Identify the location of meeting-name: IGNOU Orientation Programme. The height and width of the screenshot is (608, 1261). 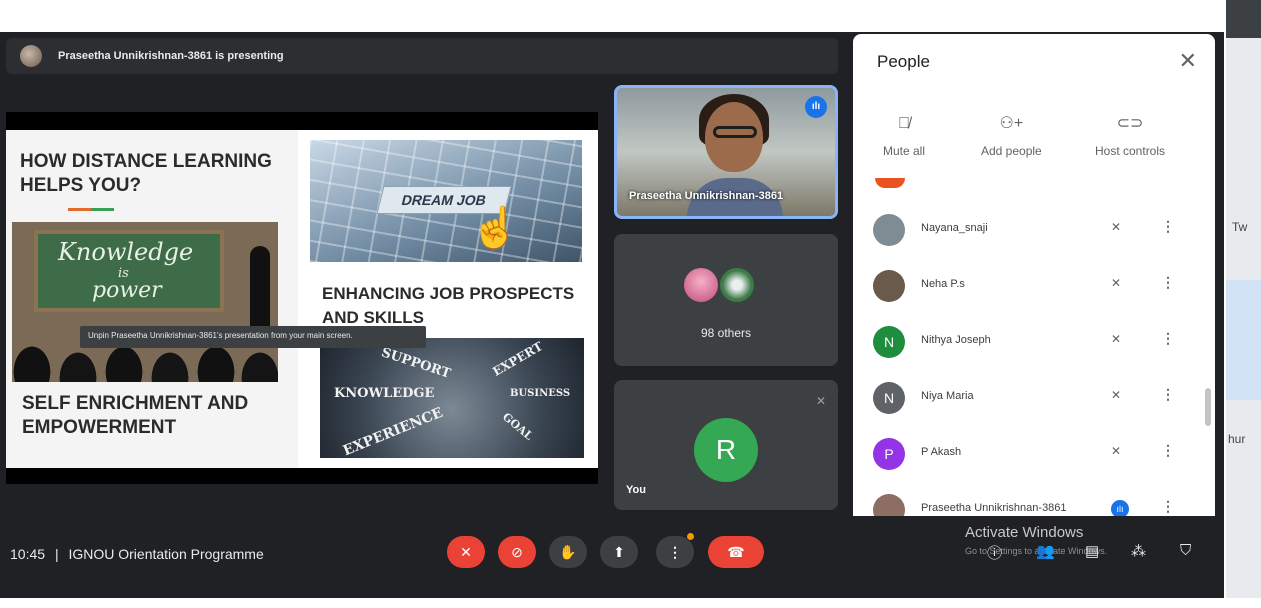
(165, 554).